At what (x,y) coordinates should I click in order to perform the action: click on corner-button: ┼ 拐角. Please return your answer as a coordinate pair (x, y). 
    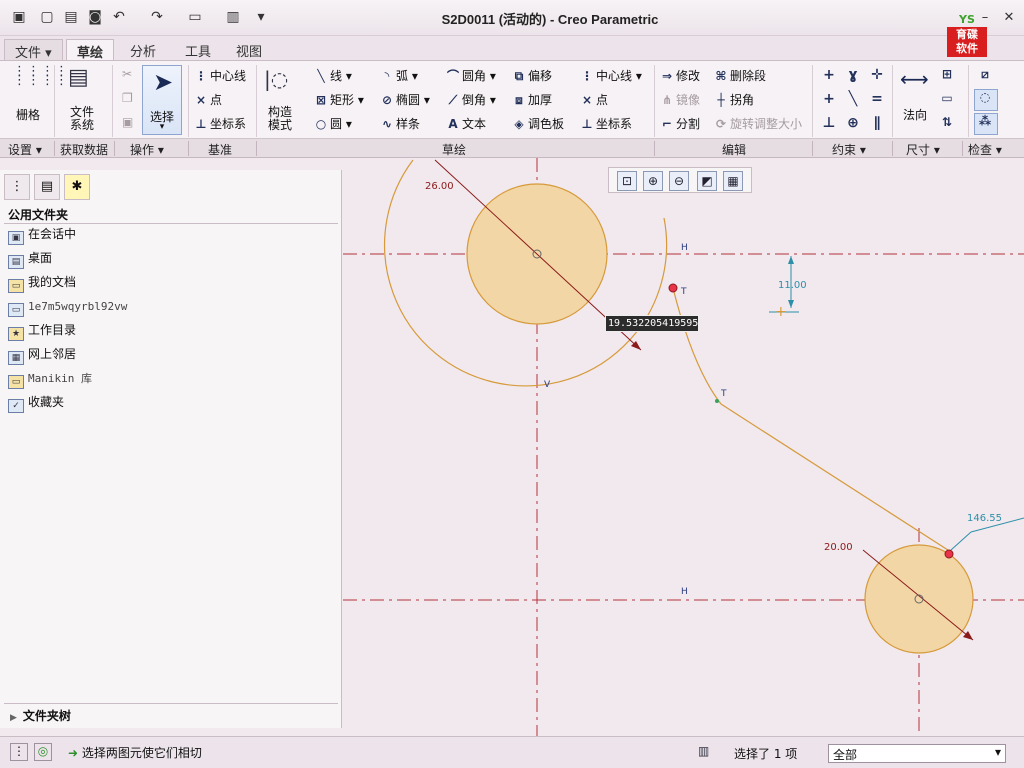
    Looking at the image, I should click on (734, 99).